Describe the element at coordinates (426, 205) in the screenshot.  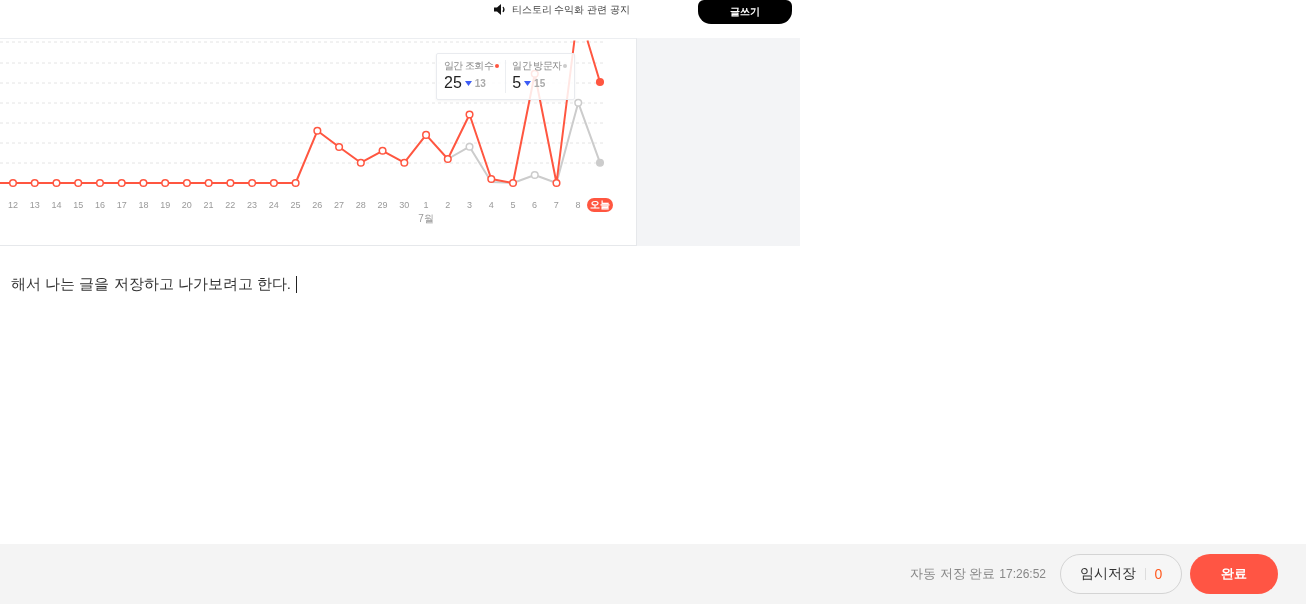
I see `date-label: 1` at that location.